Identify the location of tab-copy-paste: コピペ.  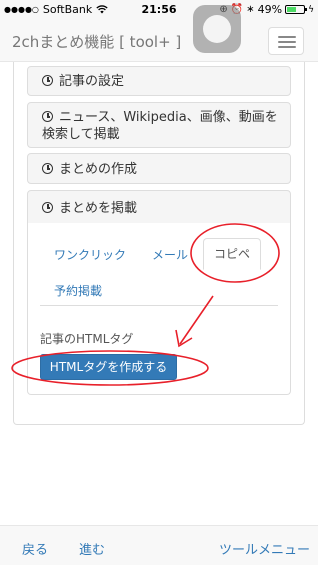
(232, 254).